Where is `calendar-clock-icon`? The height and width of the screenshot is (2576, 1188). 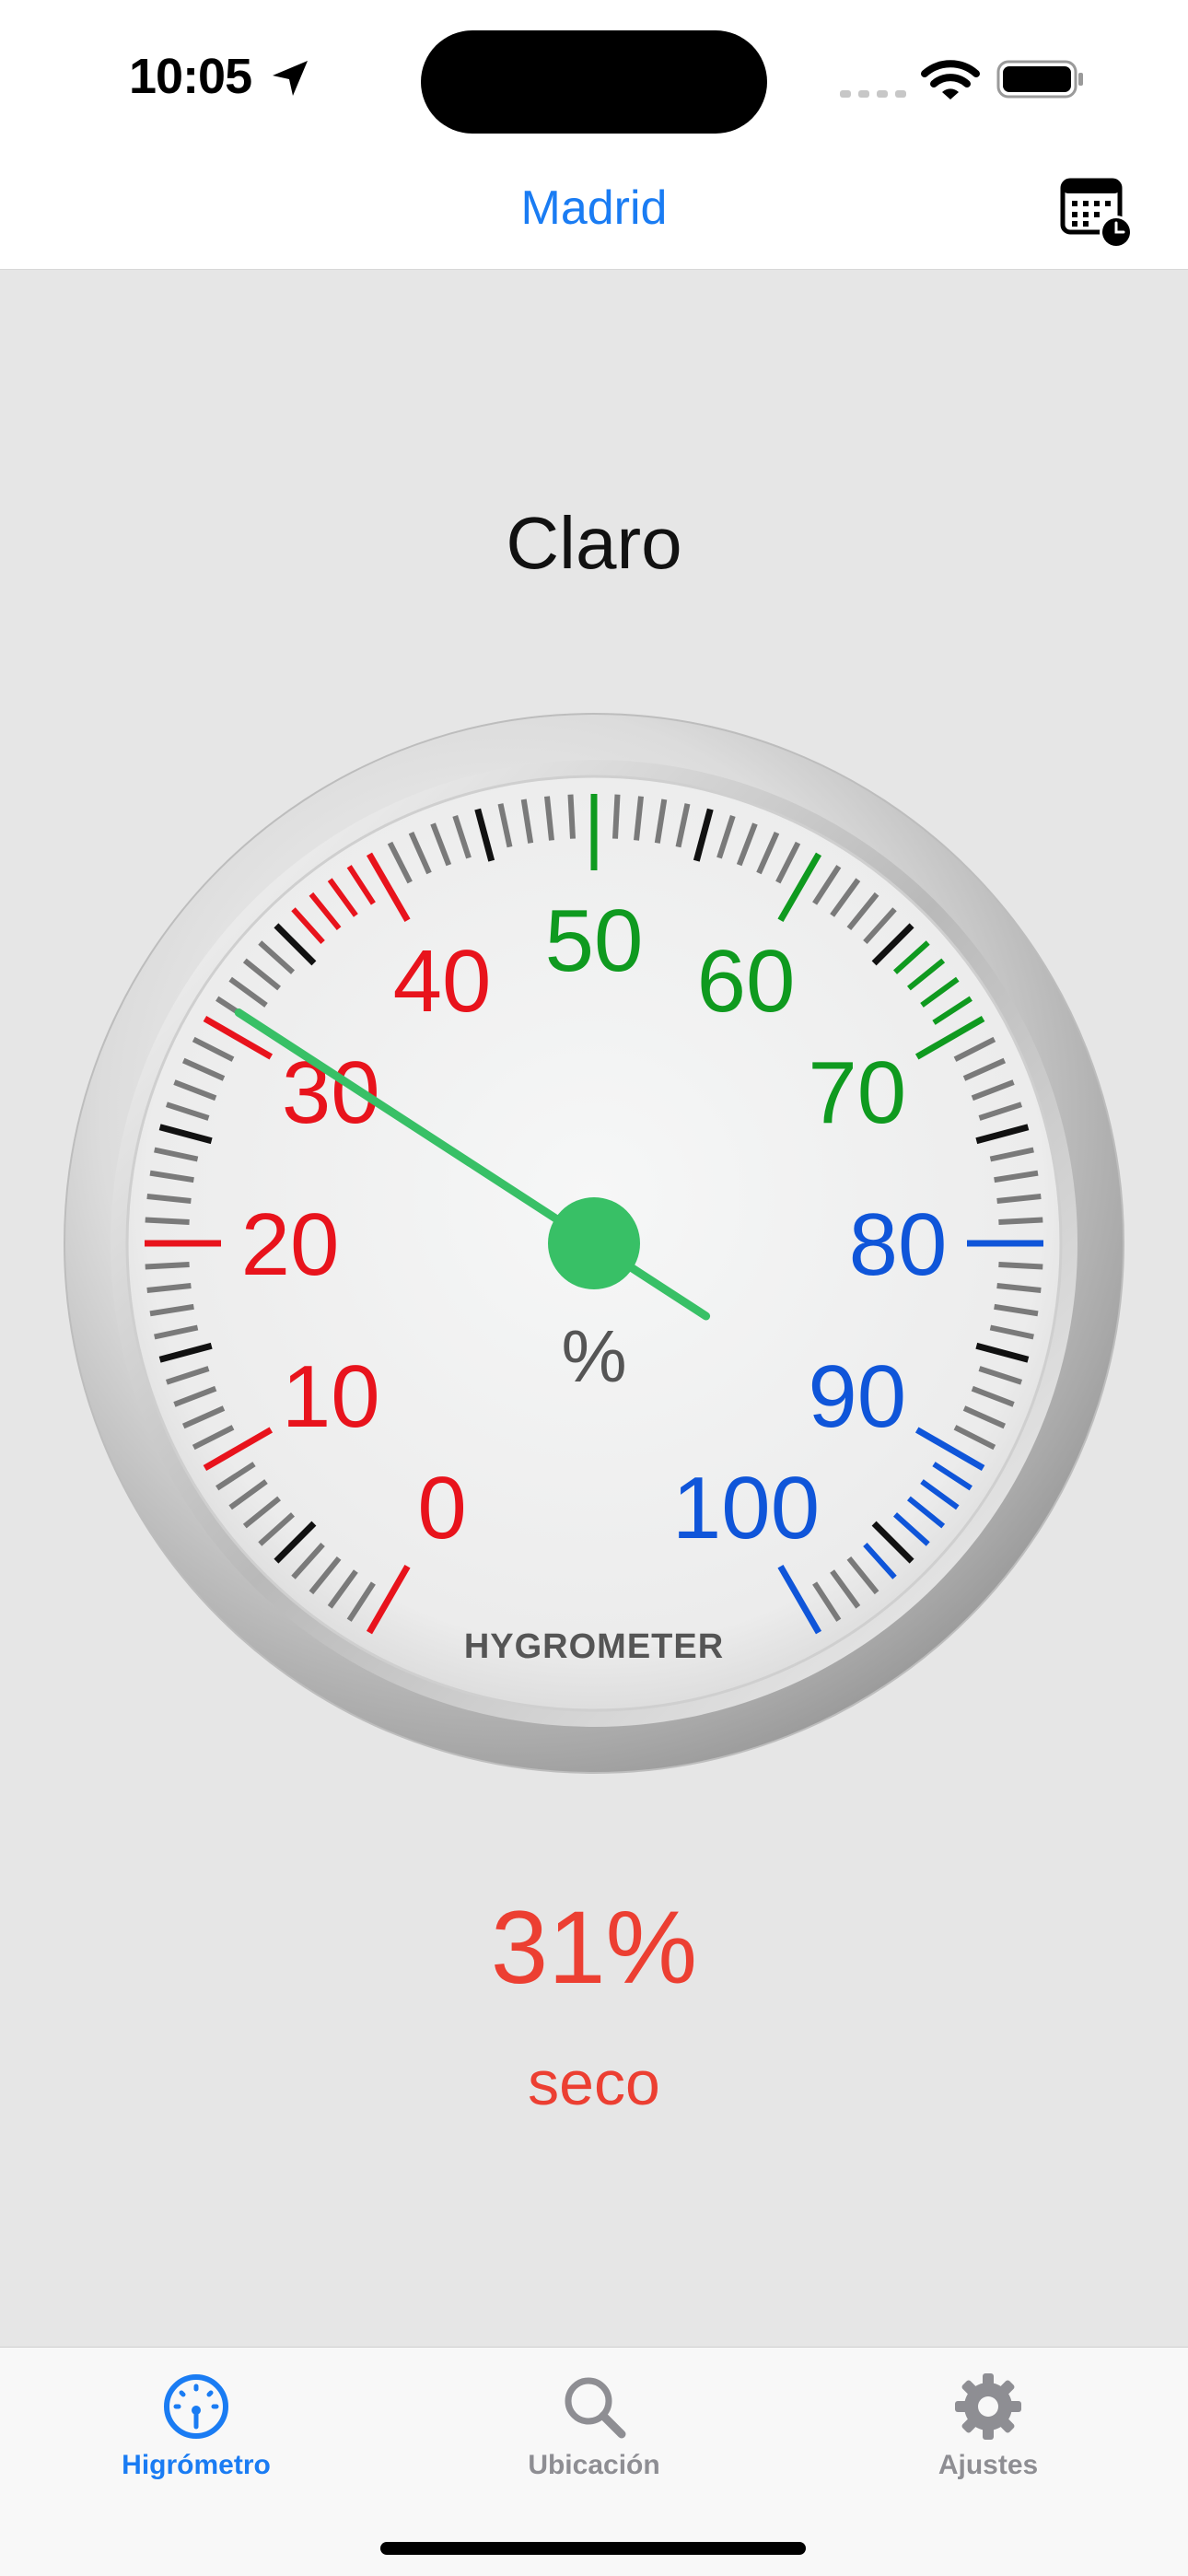 calendar-clock-icon is located at coordinates (1097, 213).